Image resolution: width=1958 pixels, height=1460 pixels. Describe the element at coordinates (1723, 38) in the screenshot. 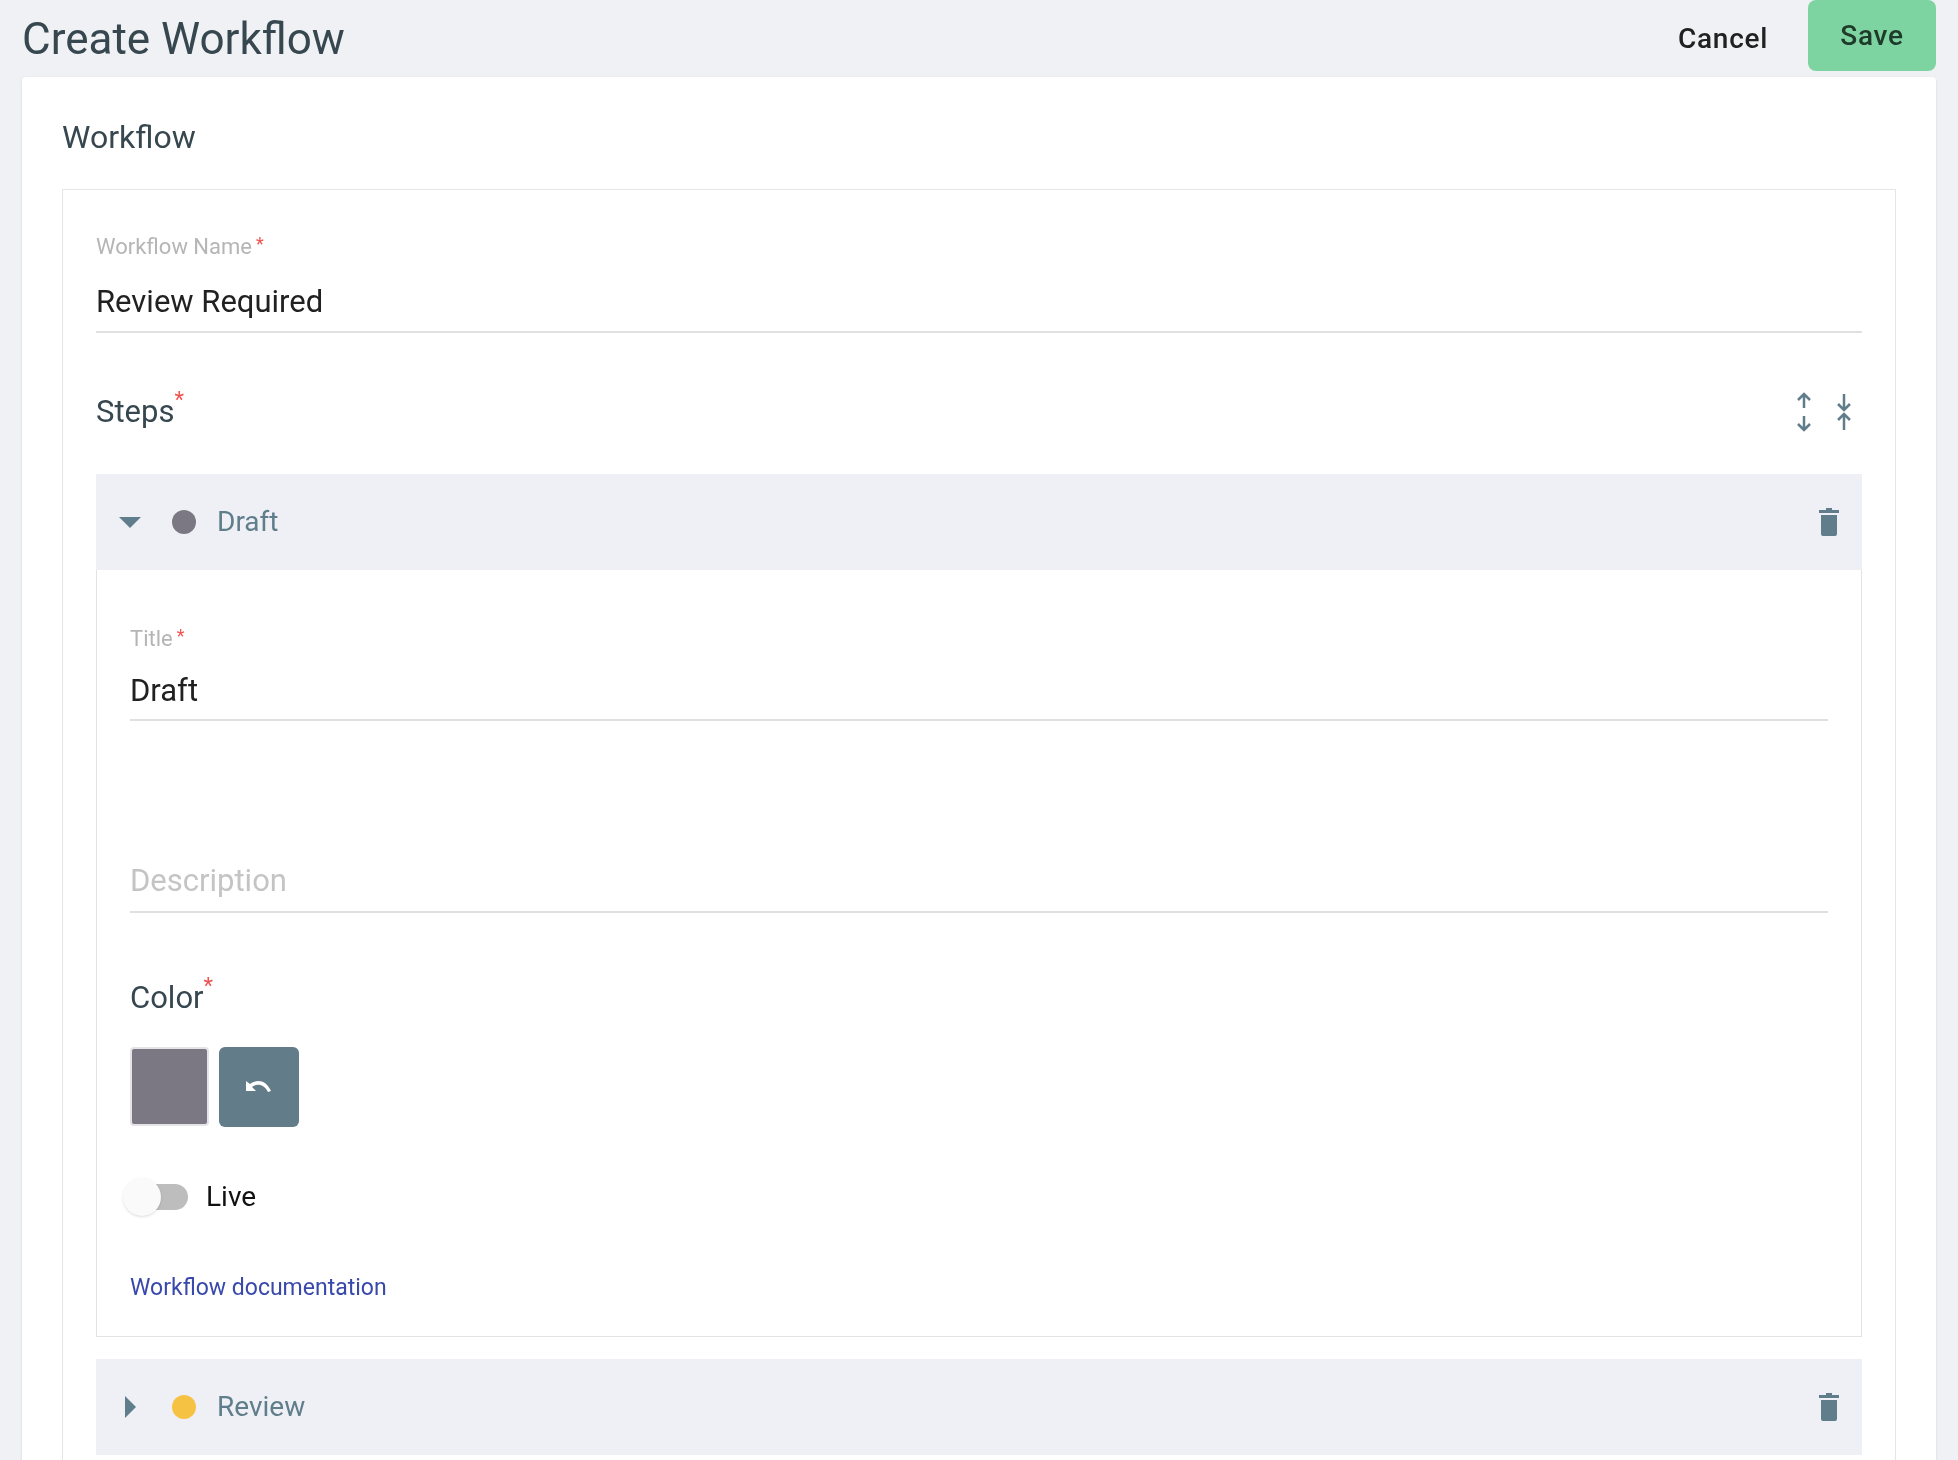

I see `cancel-button: Cancel` at that location.